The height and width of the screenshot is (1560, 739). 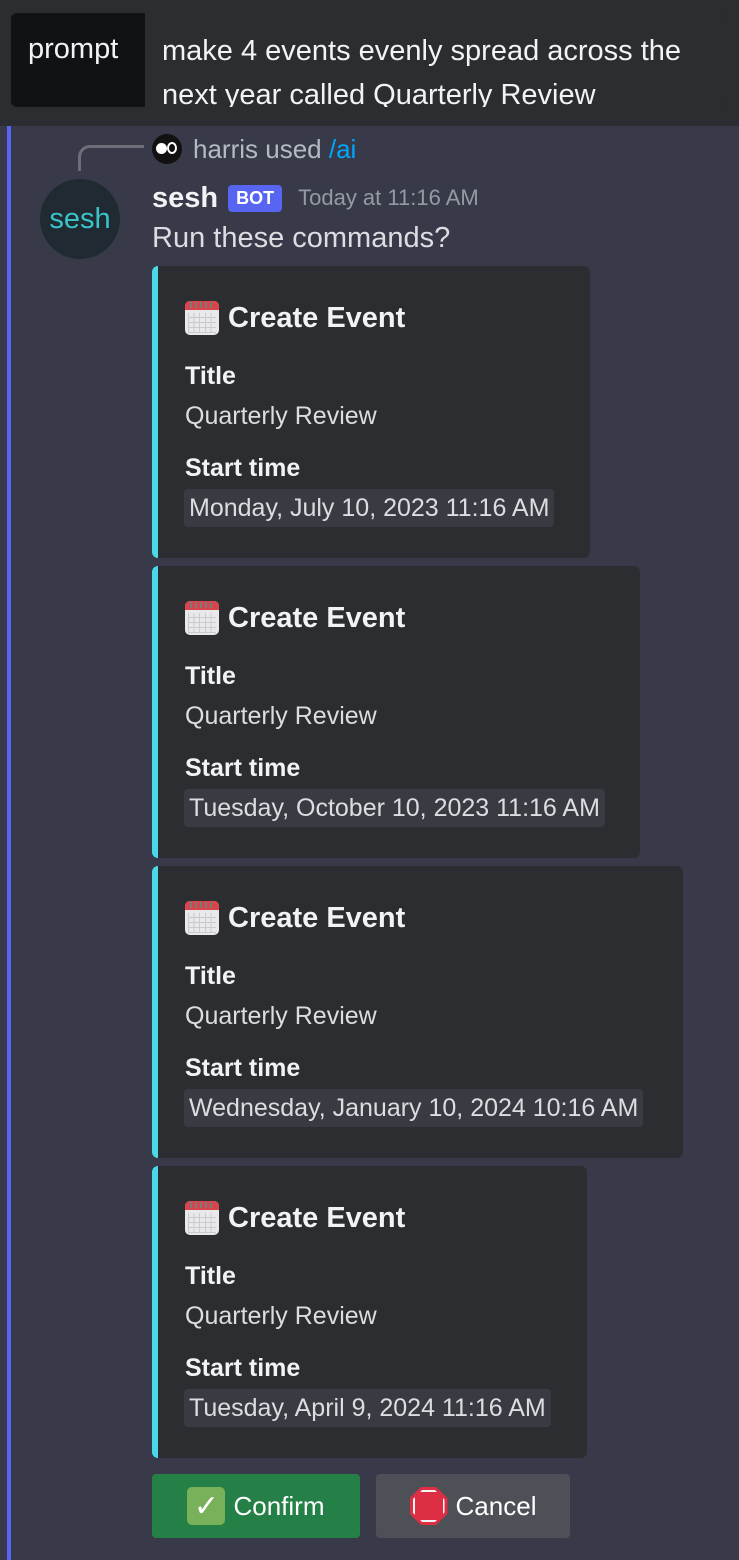 I want to click on cancel-button: Cancel, so click(x=473, y=1506).